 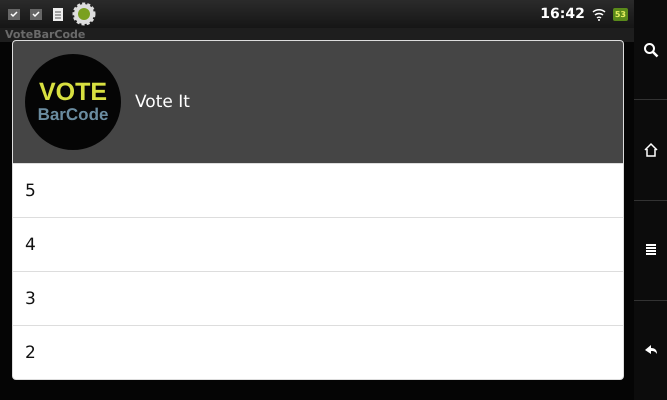 I want to click on logo-text: VOTE, so click(x=73, y=92).